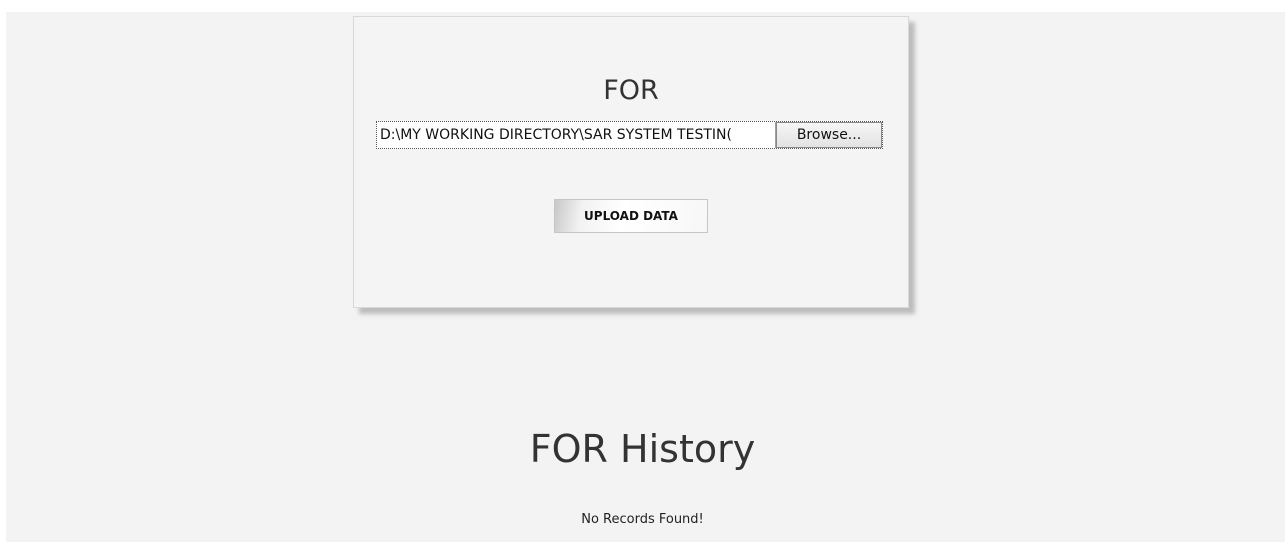 Image resolution: width=1285 pixels, height=542 pixels. Describe the element at coordinates (631, 90) in the screenshot. I see `upload-panel-title: FOR` at that location.